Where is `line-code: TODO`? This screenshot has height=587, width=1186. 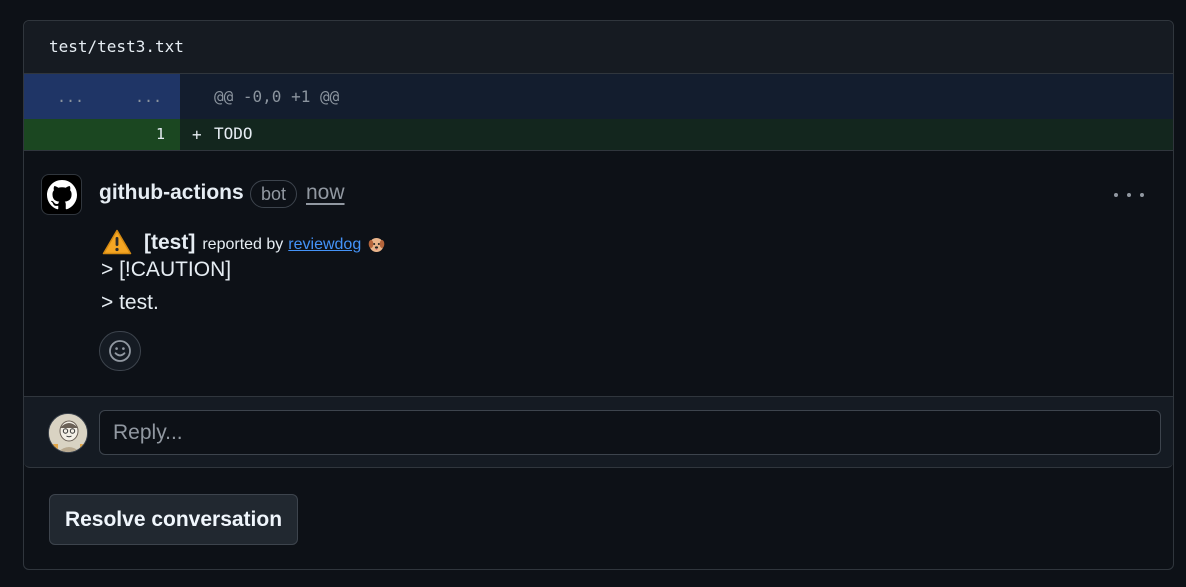
line-code: TODO is located at coordinates (233, 133).